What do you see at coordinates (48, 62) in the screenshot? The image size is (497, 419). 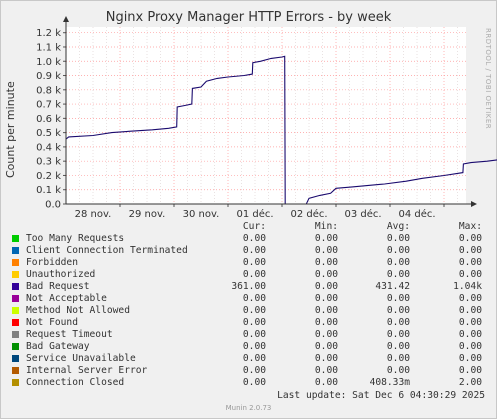 I see `y-tick-label: 1.0 k` at bounding box center [48, 62].